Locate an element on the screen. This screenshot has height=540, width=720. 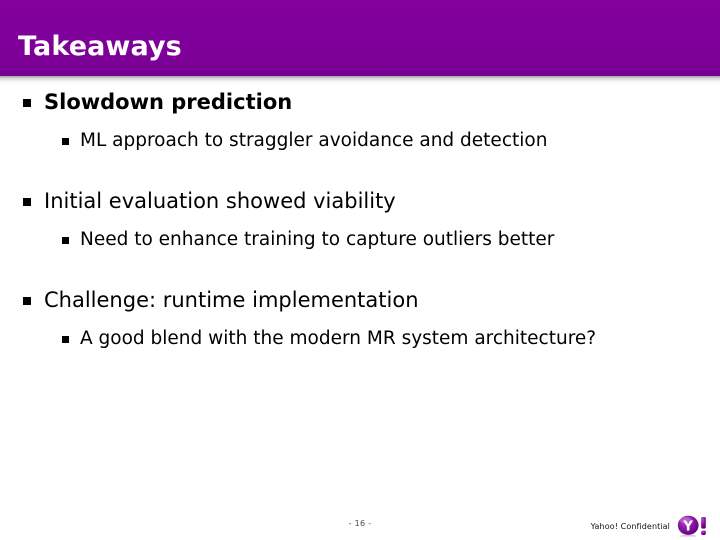
page-title: Takeaways is located at coordinates (100, 46).